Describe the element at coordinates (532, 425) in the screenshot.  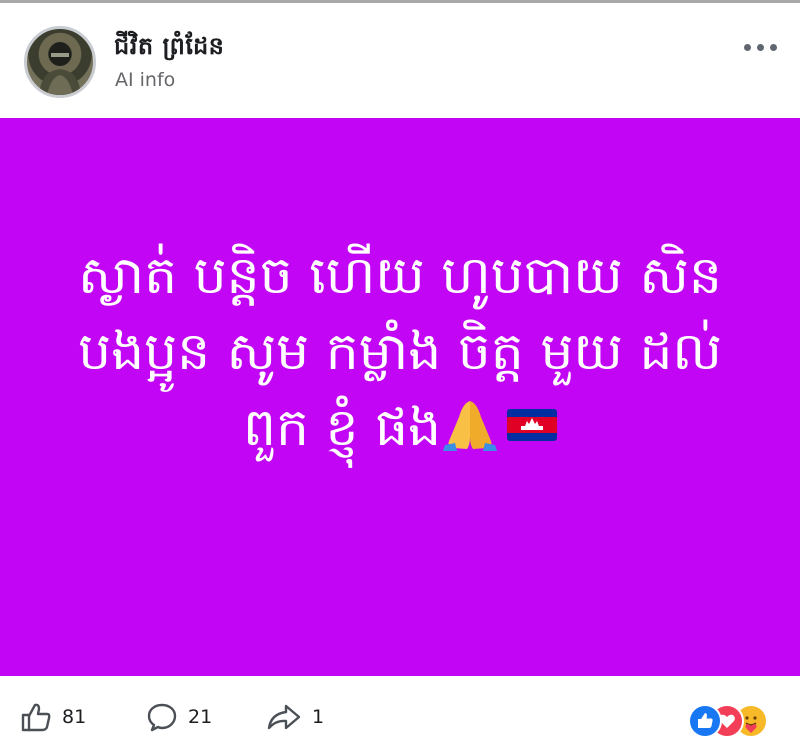
I see `cambodia-flag-icon` at that location.